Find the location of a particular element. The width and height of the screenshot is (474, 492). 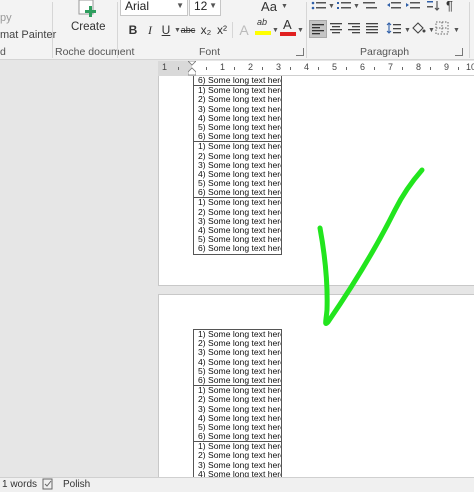

multilevel-list-icon is located at coordinates (370, 5).